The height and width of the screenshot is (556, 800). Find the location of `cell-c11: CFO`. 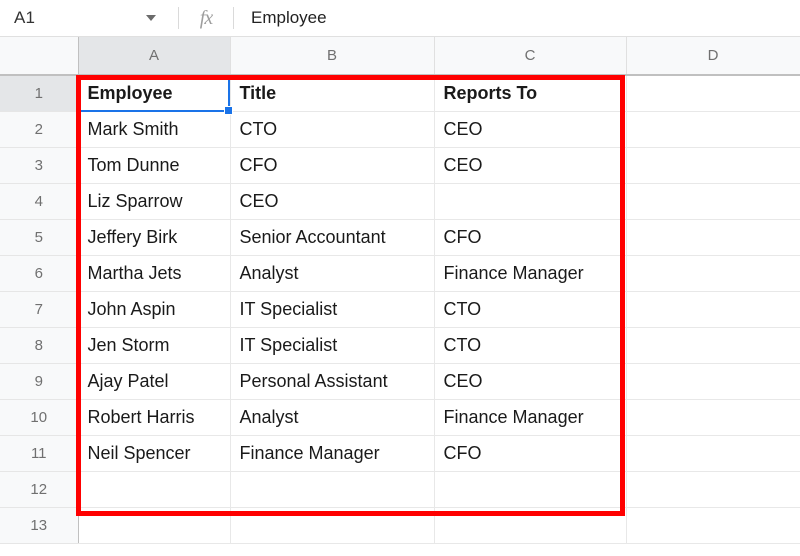

cell-c11: CFO is located at coordinates (530, 453).